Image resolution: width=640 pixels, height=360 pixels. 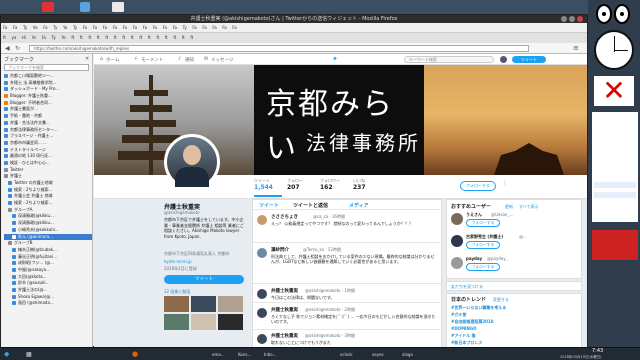 What do you see at coordinates (112, 60) in the screenshot?
I see `nav-home: ホーム` at bounding box center [112, 60].